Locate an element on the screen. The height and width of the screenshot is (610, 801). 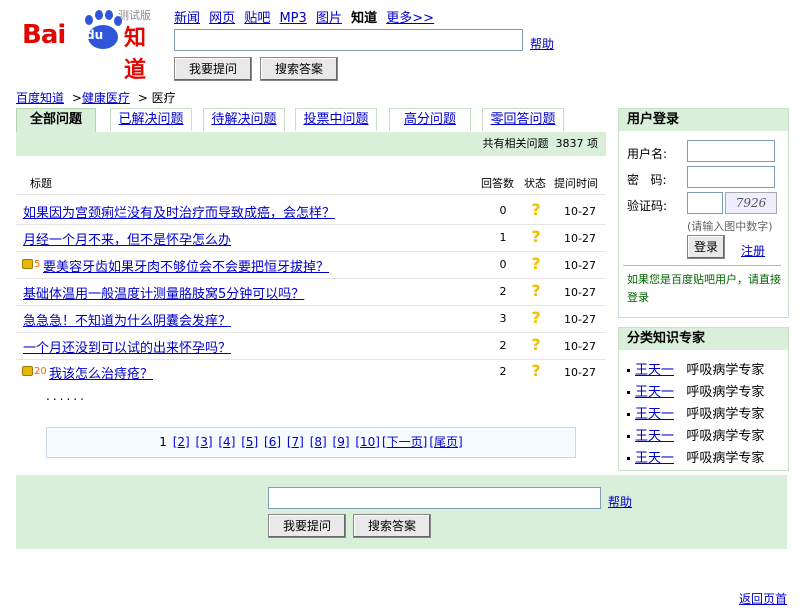
answer-count: 0 is located at coordinates (503, 264).